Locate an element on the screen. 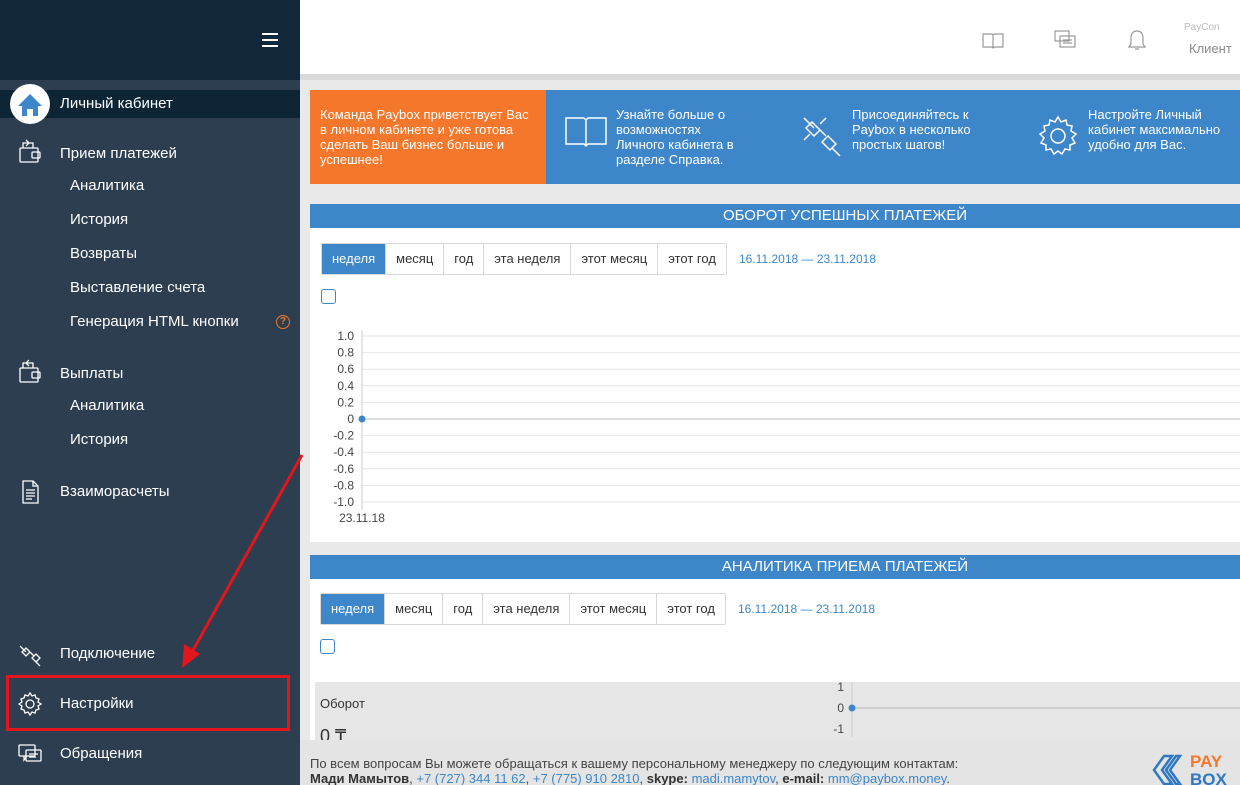  hamburger-menu-icon is located at coordinates (270, 40).